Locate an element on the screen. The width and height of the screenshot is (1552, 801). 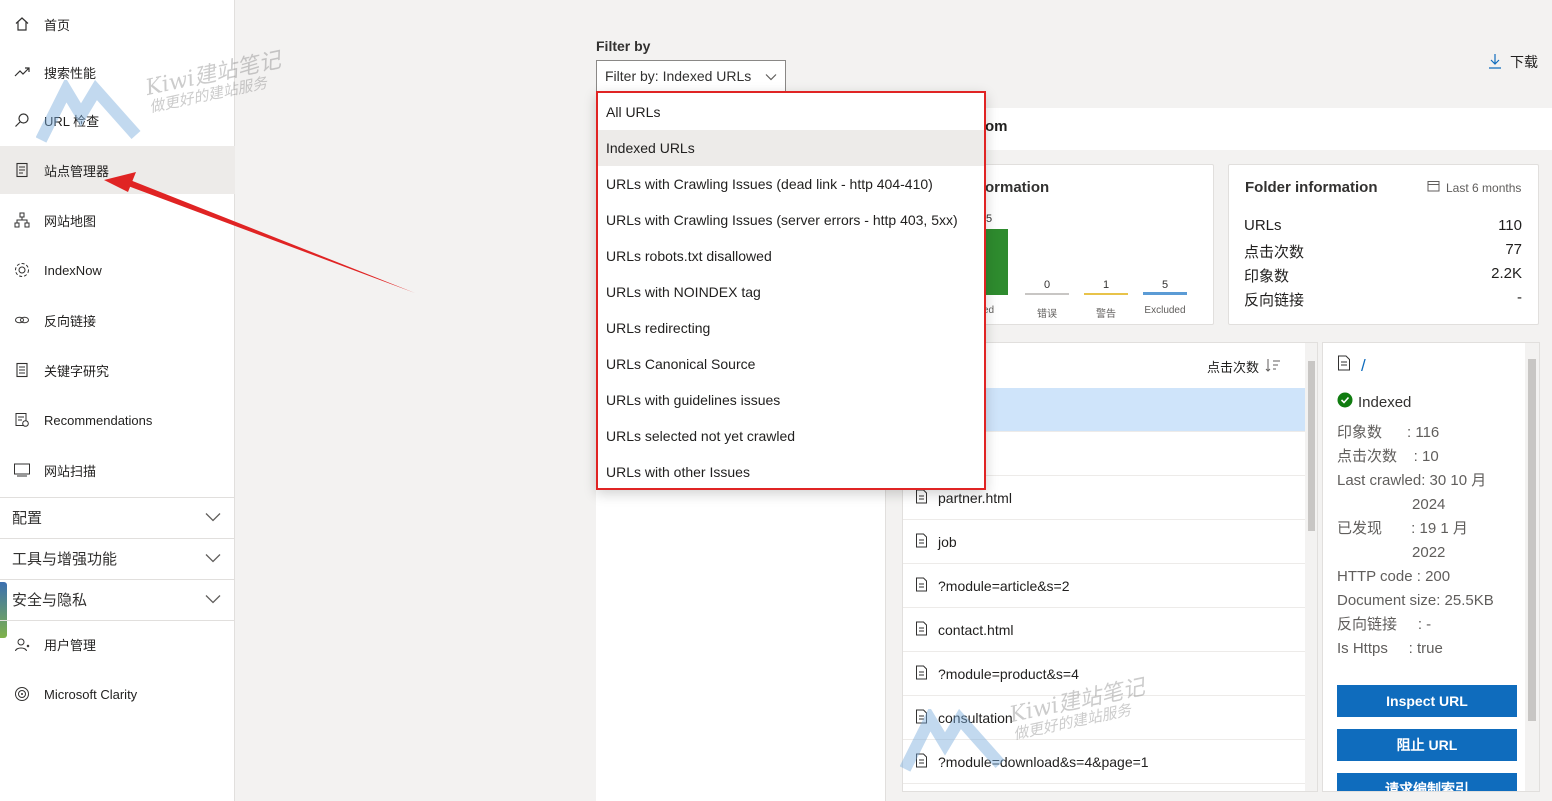
watermark-top: Kiwi建站笔记 做更好的建站服务 is located at coordinates (186, 95).